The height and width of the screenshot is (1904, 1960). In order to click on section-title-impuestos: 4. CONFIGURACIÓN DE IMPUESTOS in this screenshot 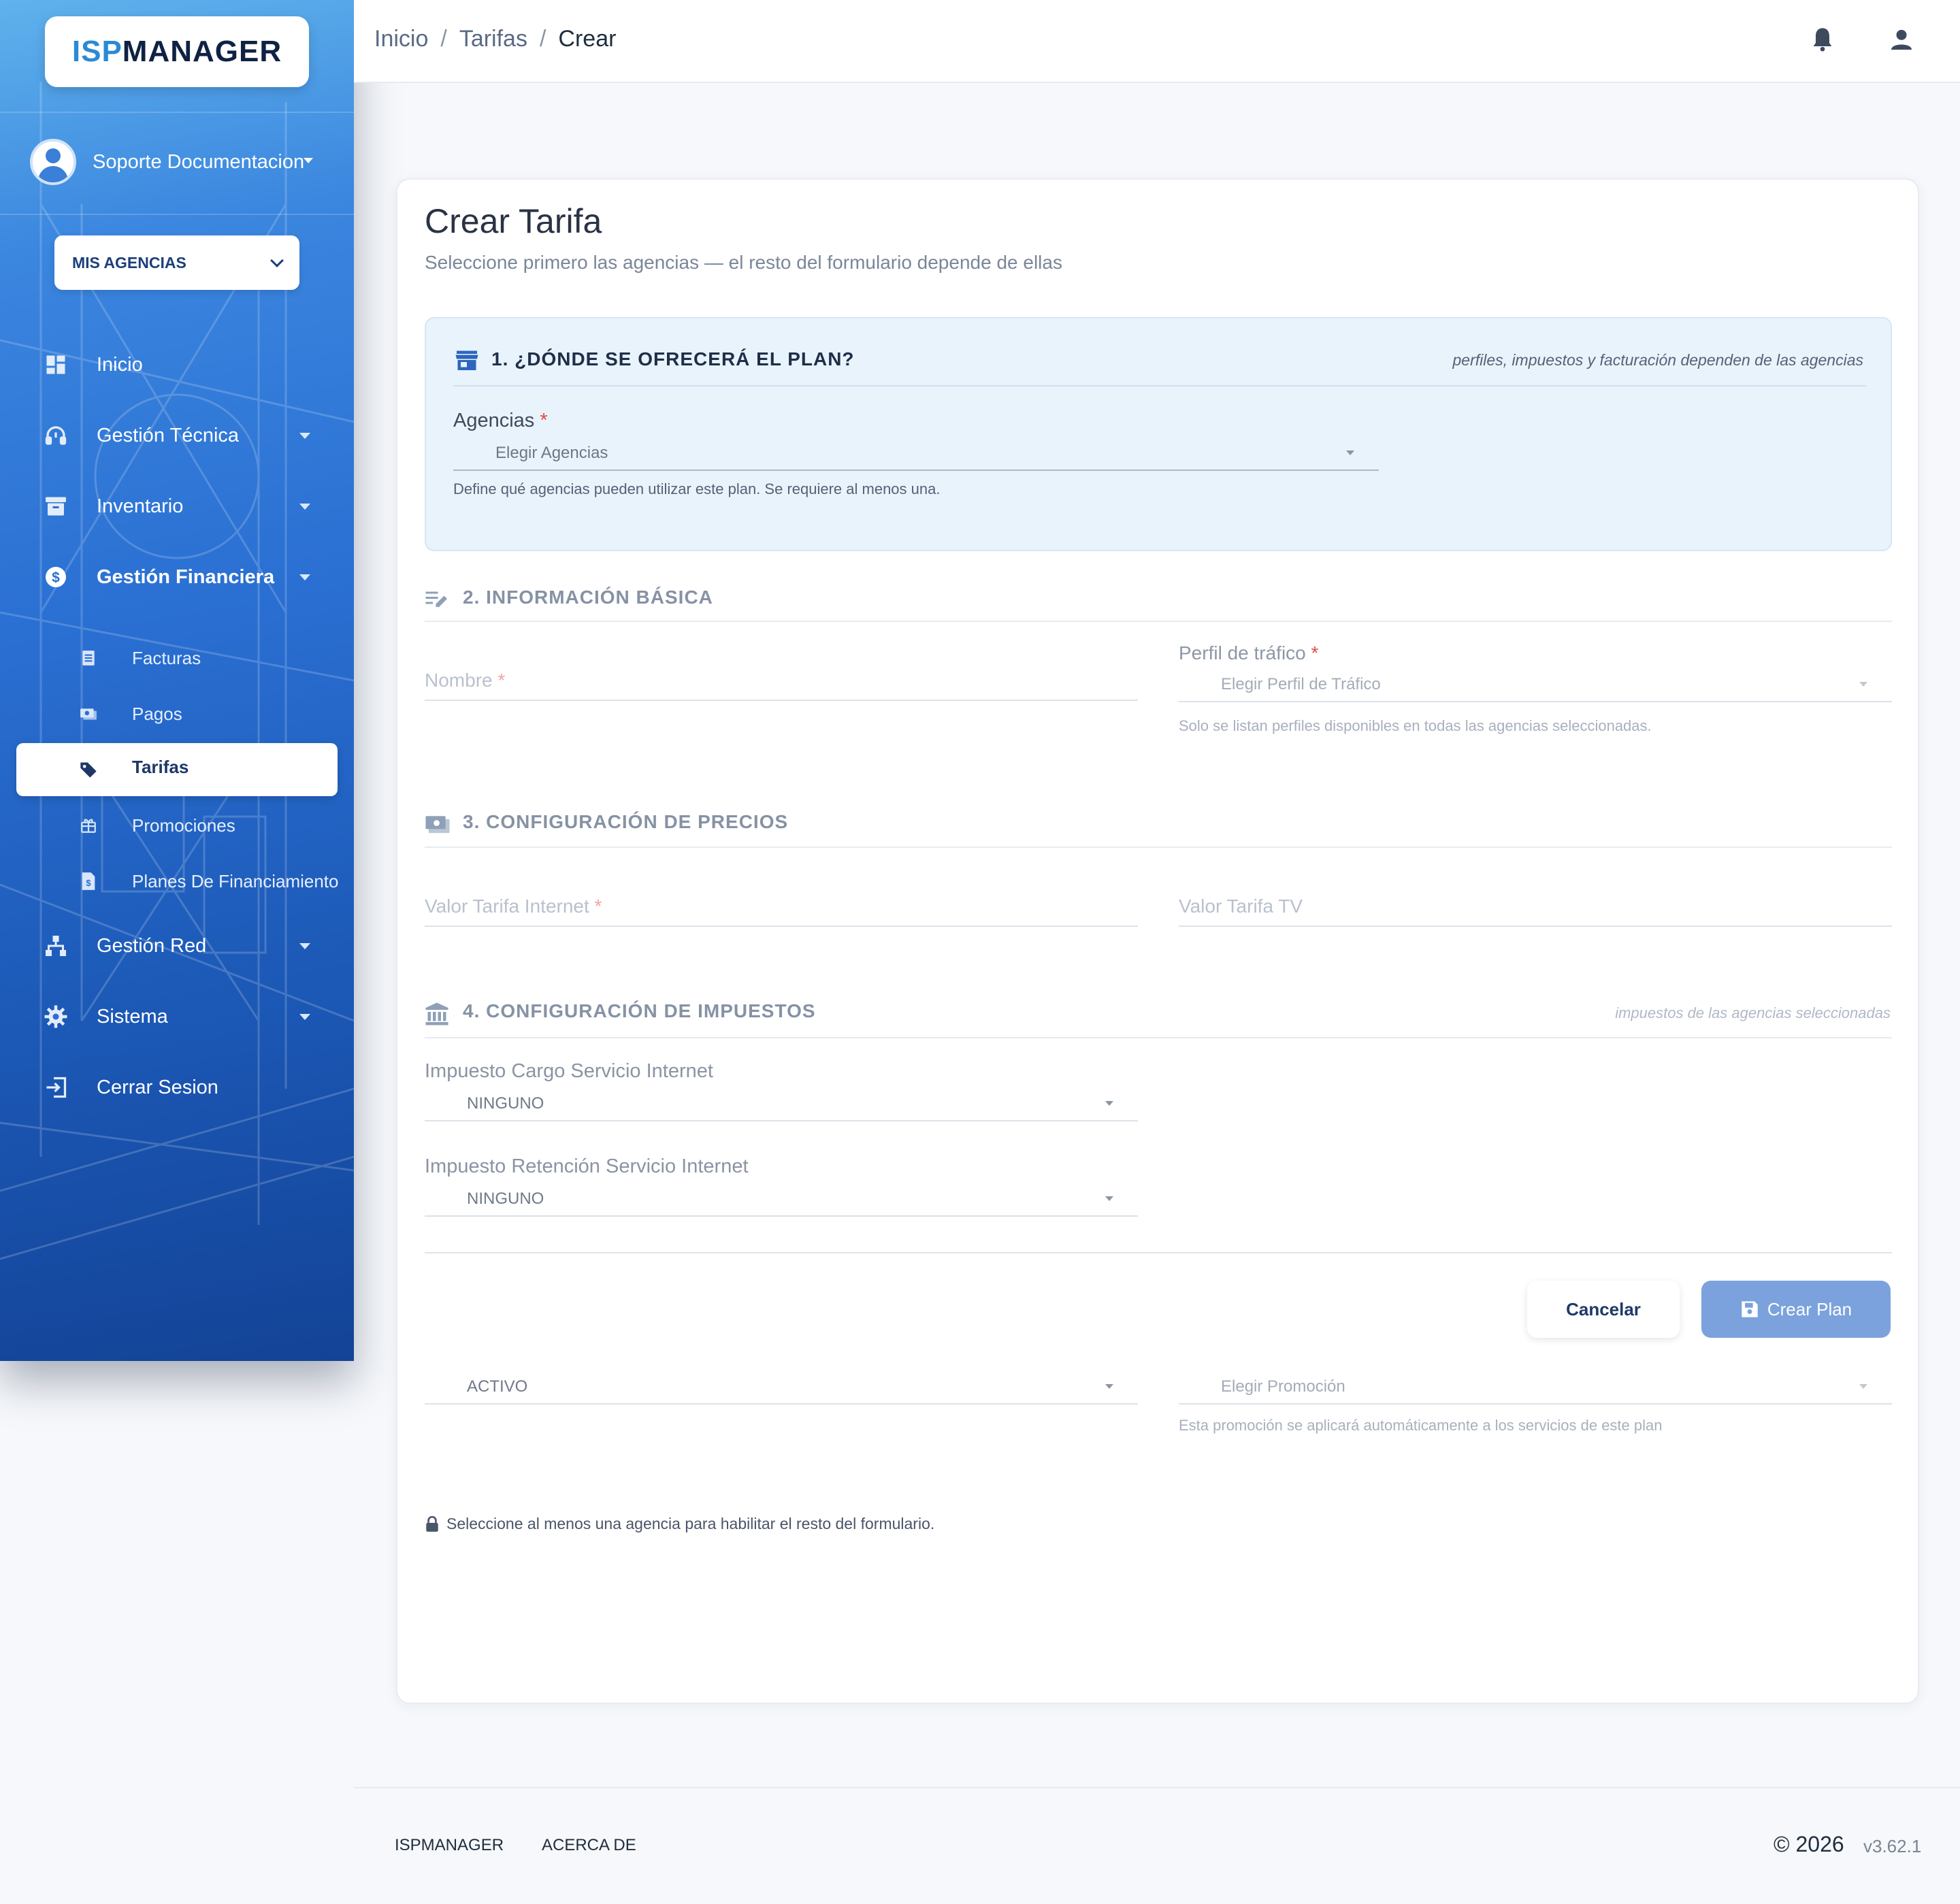, I will do `click(640, 1011)`.